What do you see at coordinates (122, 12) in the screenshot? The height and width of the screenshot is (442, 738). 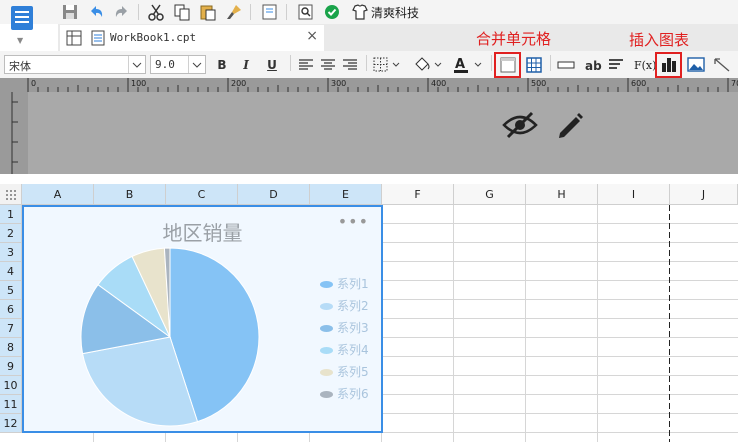 I see `redo-icon` at bounding box center [122, 12].